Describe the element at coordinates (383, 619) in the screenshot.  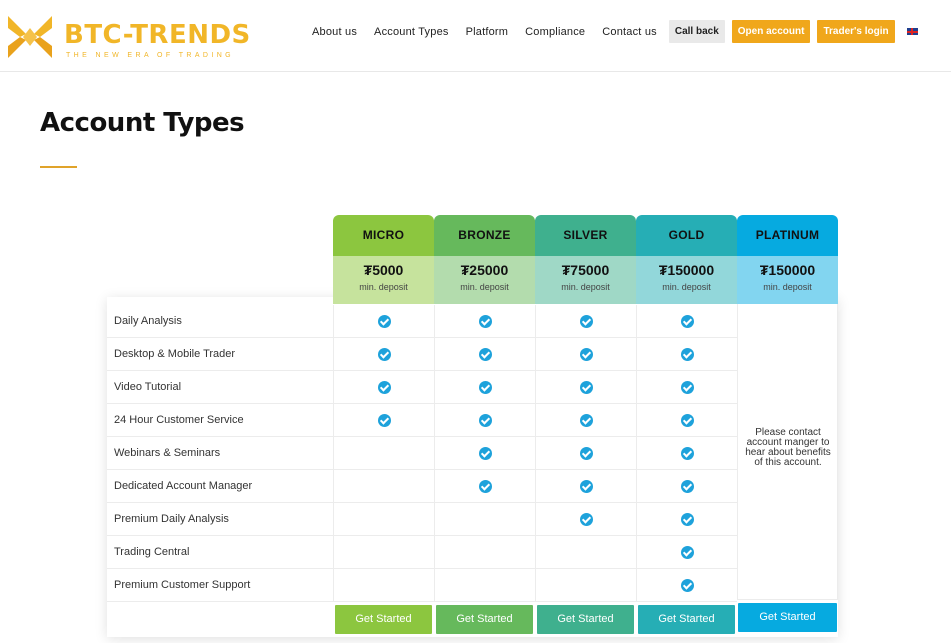
I see `get-started-button-micro: Get Started` at that location.